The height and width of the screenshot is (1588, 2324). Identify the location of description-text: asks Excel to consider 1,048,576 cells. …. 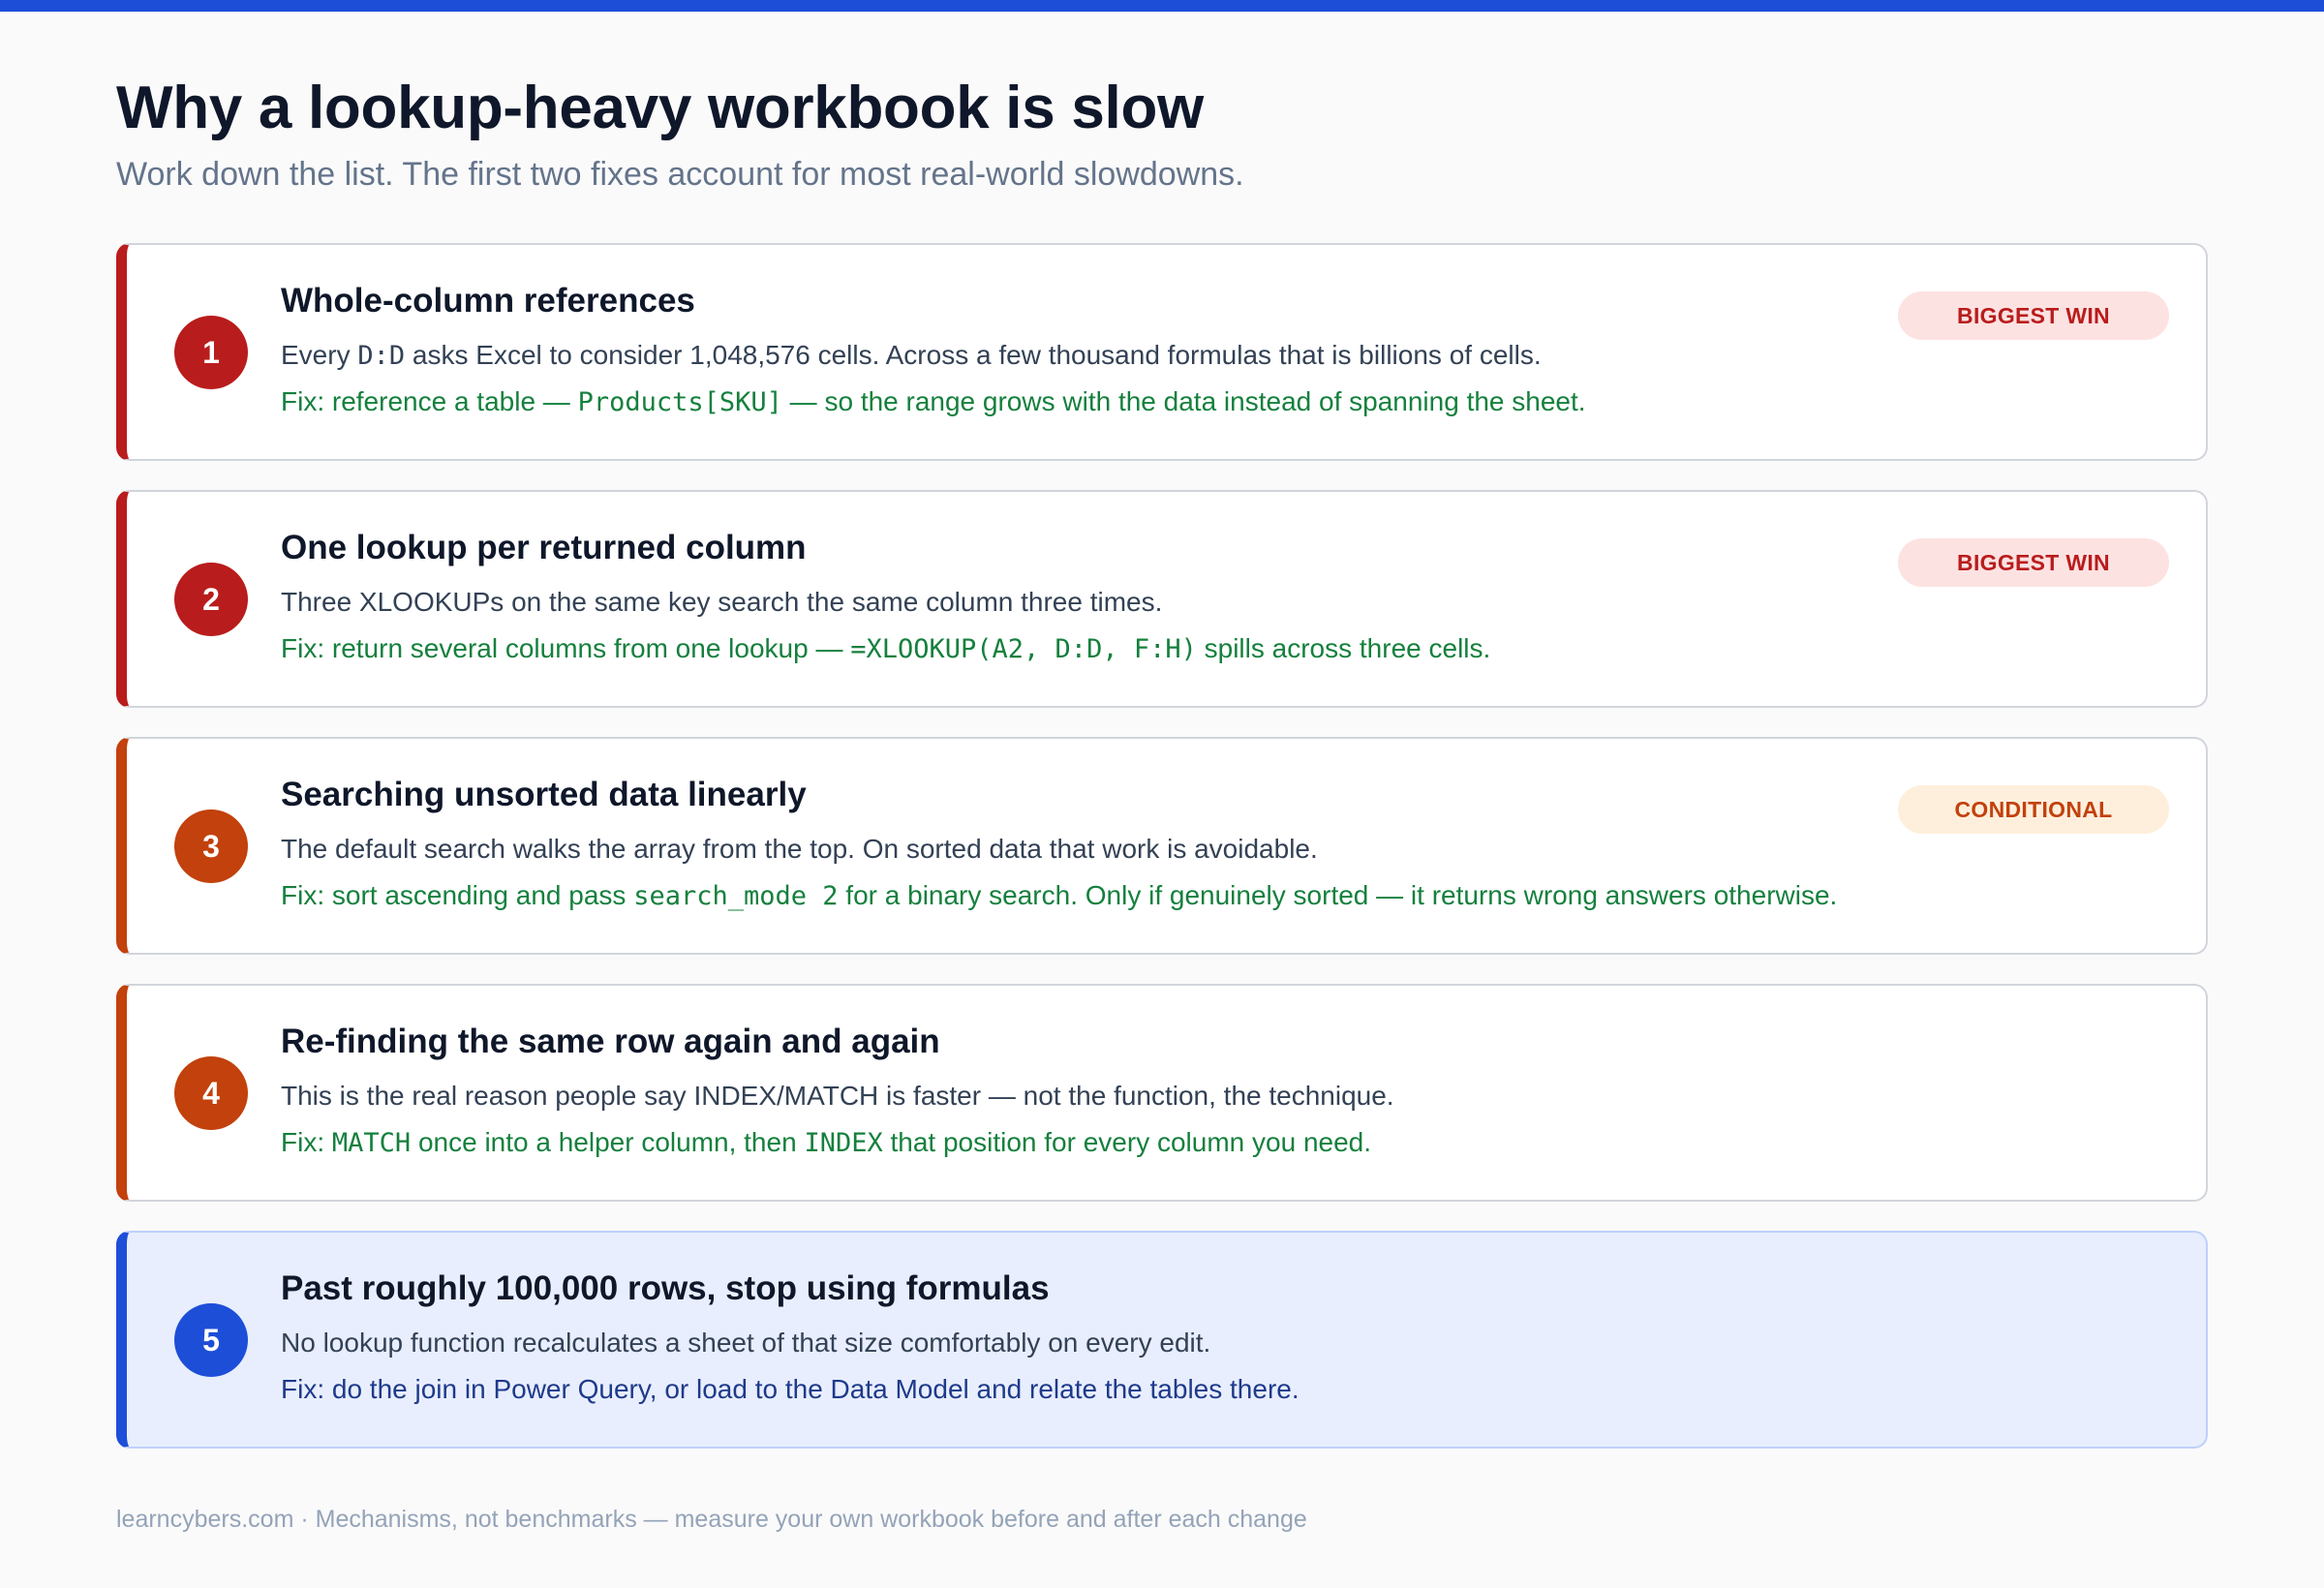
(974, 355).